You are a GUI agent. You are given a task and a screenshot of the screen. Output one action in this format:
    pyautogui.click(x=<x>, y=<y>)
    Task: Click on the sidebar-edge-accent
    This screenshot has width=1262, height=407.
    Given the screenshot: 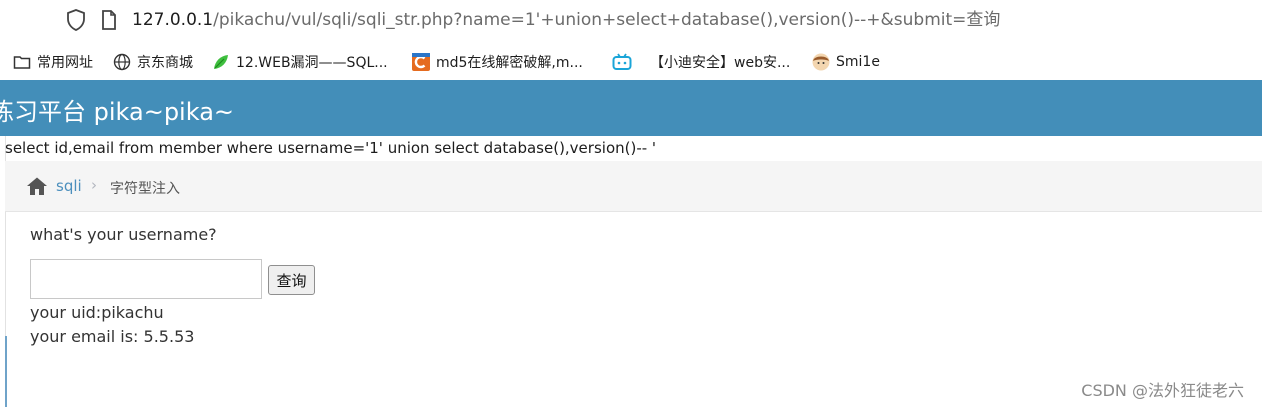 What is the action you would take?
    pyautogui.click(x=6, y=371)
    